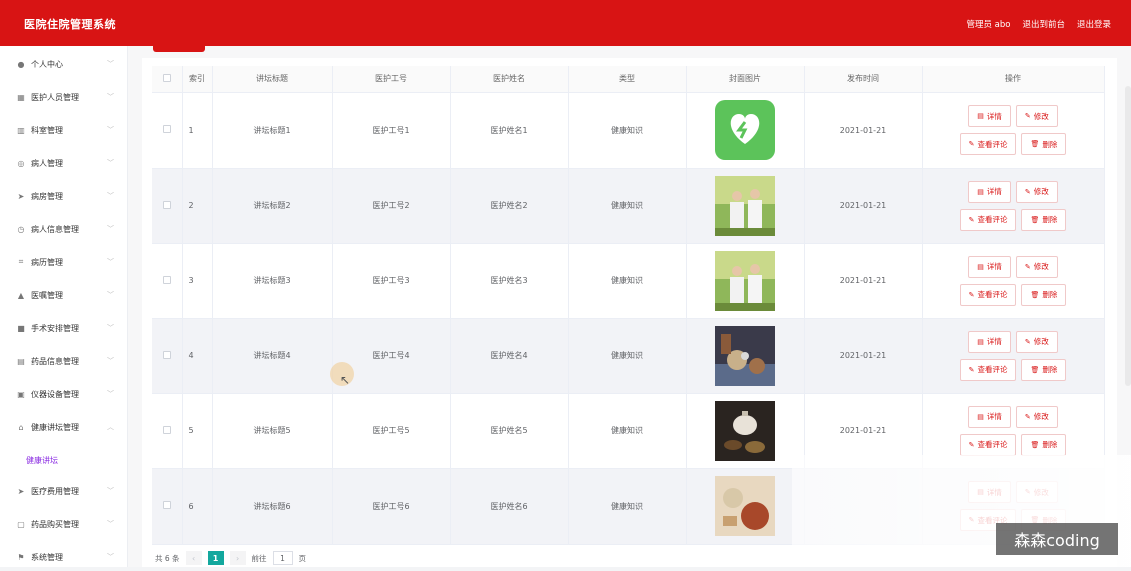  What do you see at coordinates (259, 558) in the screenshot?
I see `goto-label: 前往` at bounding box center [259, 558].